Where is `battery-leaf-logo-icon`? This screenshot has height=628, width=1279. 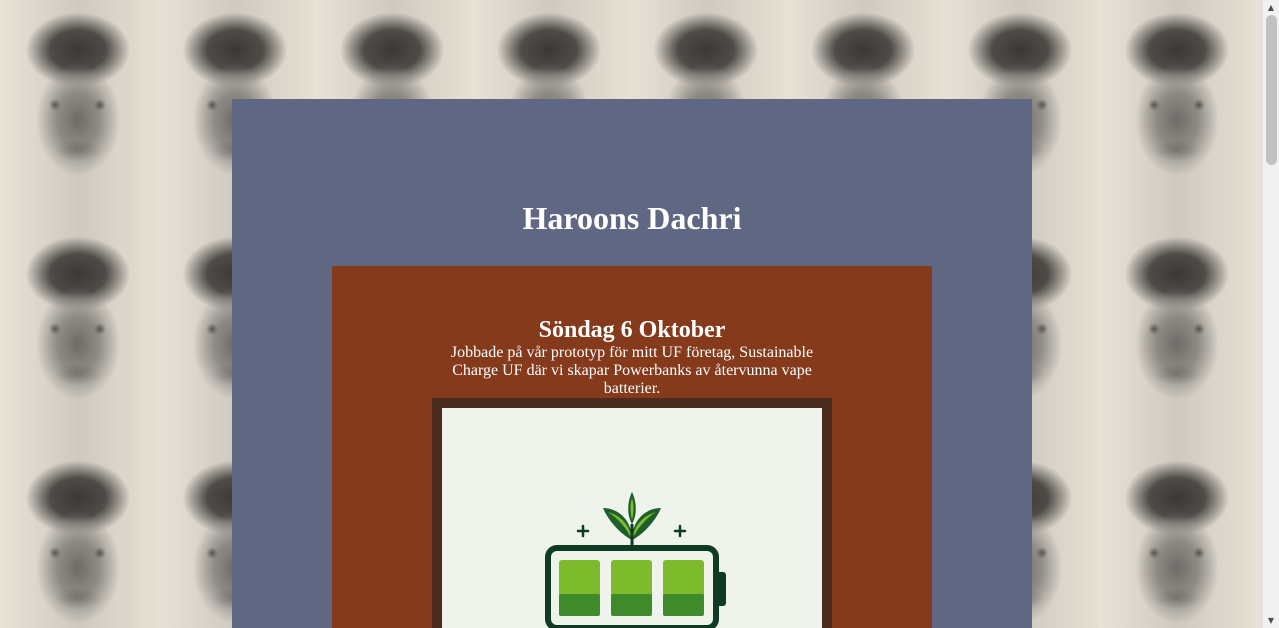
battery-leaf-logo-icon is located at coordinates (635, 560).